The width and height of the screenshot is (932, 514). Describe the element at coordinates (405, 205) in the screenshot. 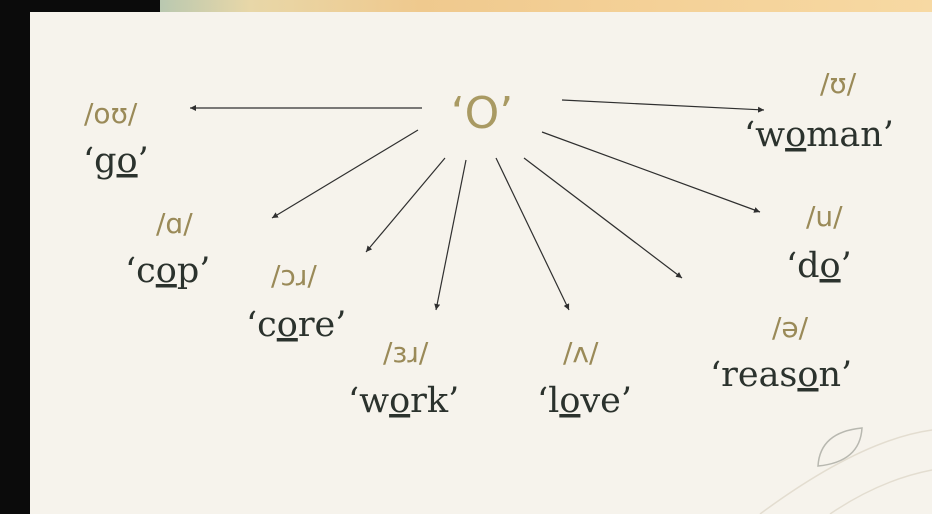

I see `arrow-to-core` at that location.